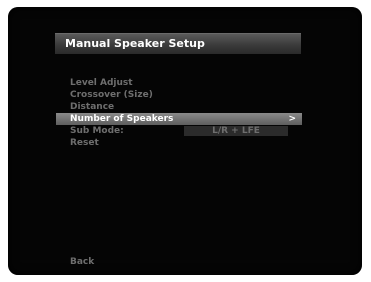 Image resolution: width=371 pixels, height=282 pixels. Describe the element at coordinates (182, 107) in the screenshot. I see `menu-item-distance: Distance` at that location.